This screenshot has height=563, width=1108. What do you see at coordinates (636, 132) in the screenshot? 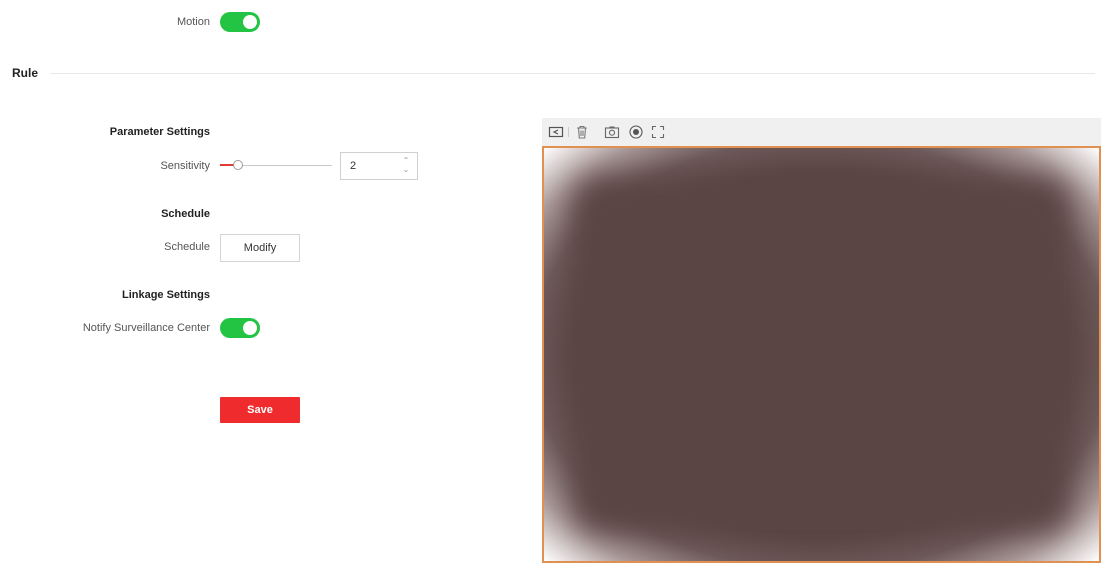
I see `record-icon` at bounding box center [636, 132].